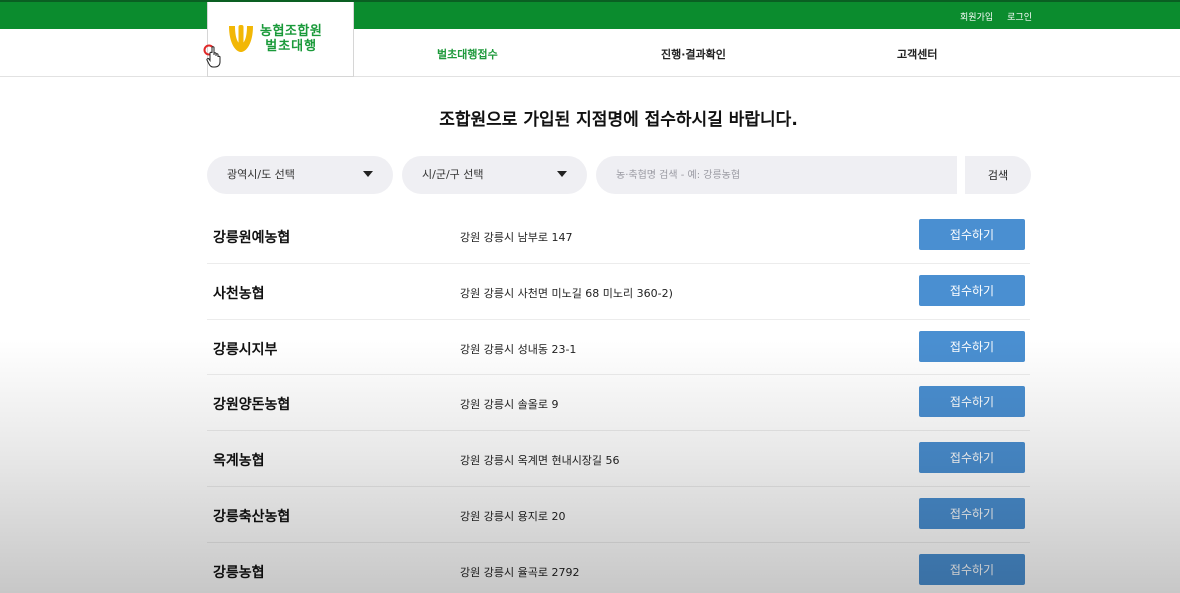 The height and width of the screenshot is (593, 1180). Describe the element at coordinates (212, 56) in the screenshot. I see `hand-cursor-icon` at that location.